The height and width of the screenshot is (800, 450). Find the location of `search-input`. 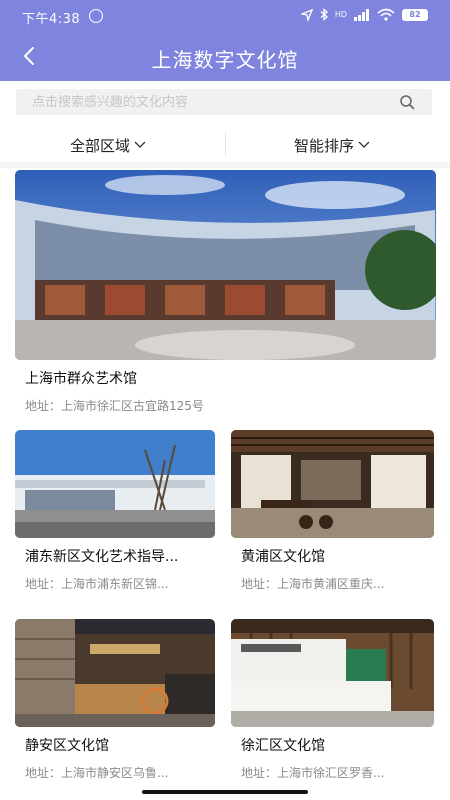

search-input is located at coordinates (217, 102).